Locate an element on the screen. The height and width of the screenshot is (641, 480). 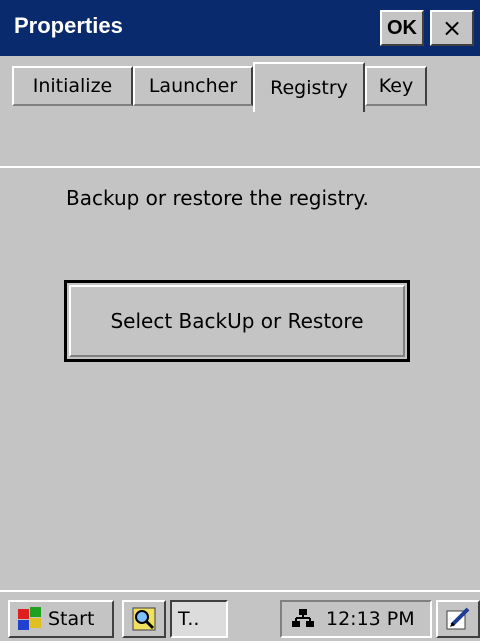
close-button: × is located at coordinates (452, 28).